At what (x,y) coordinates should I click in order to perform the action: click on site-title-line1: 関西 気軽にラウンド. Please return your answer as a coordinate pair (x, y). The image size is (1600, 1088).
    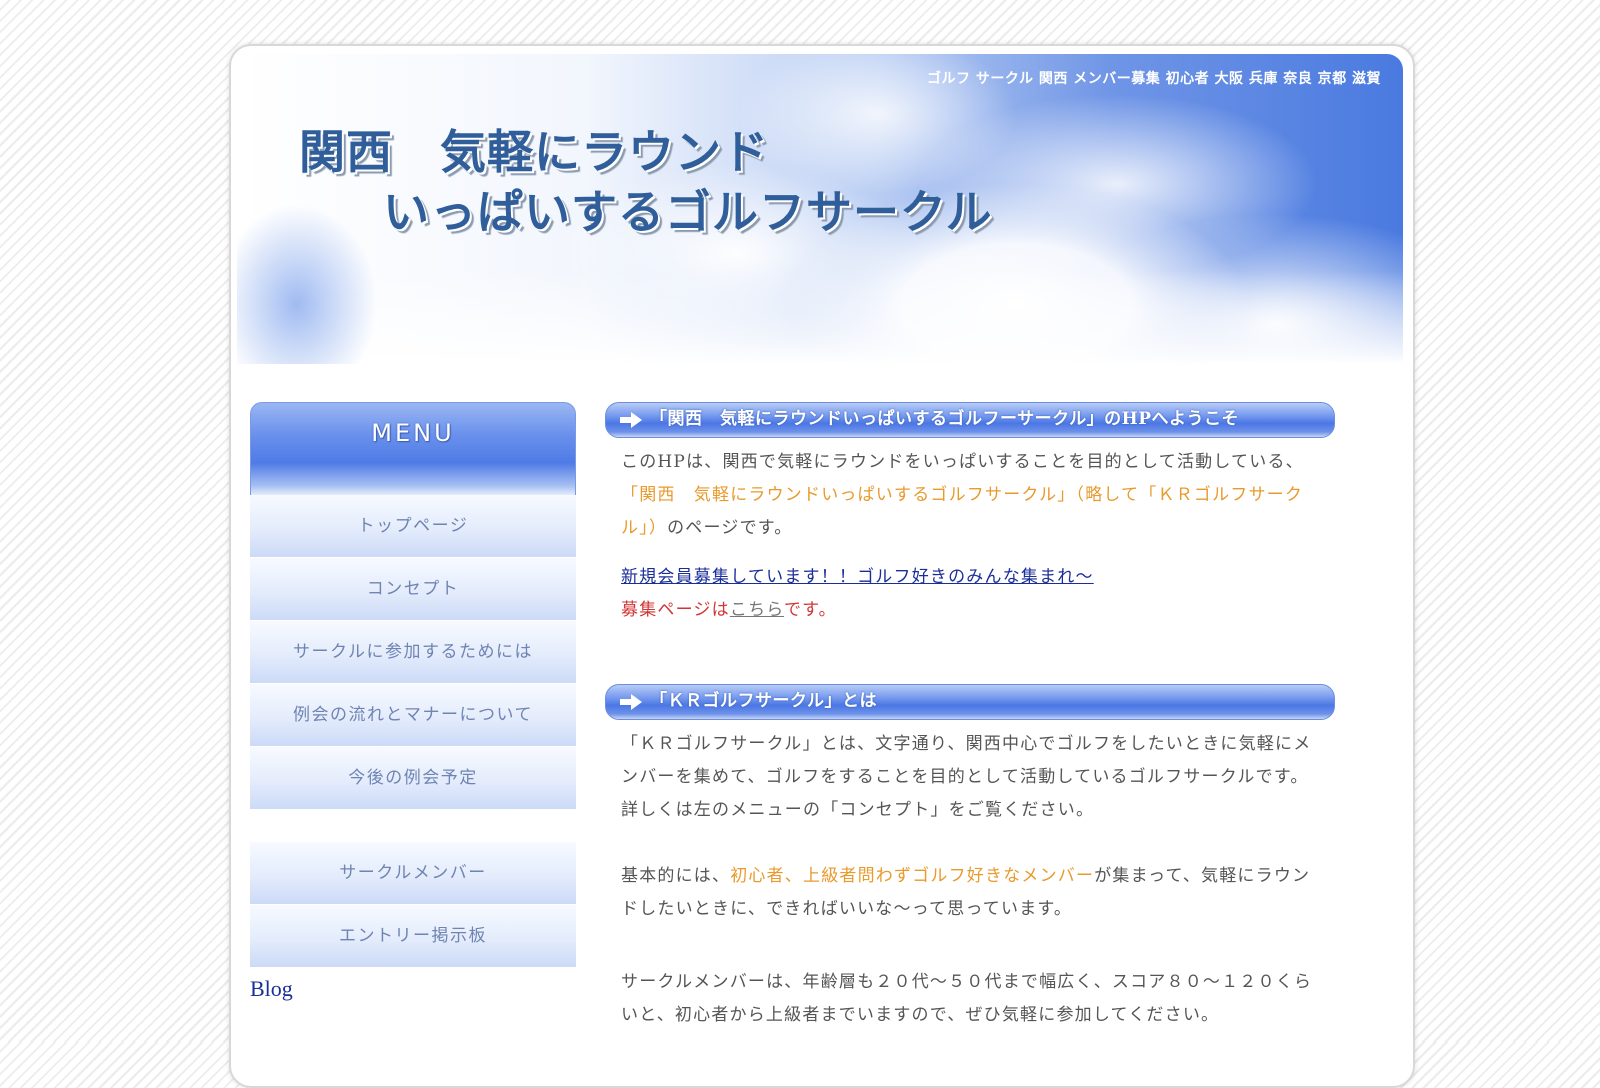
    Looking at the image, I should click on (534, 152).